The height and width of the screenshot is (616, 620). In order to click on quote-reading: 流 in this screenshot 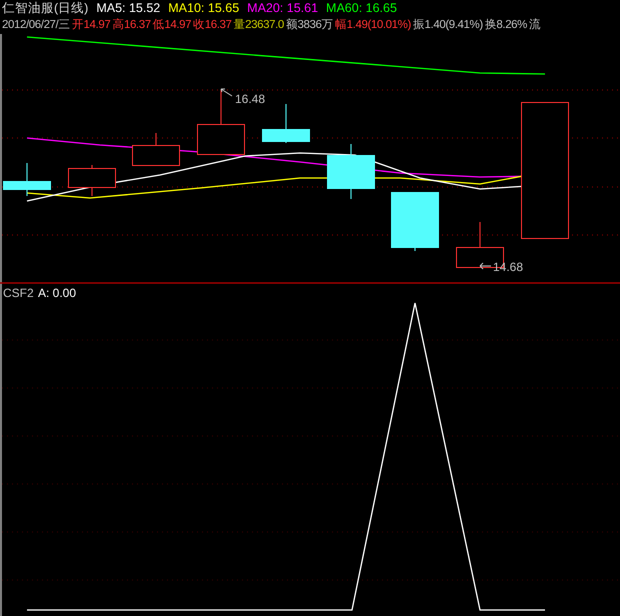, I will do `click(535, 25)`.